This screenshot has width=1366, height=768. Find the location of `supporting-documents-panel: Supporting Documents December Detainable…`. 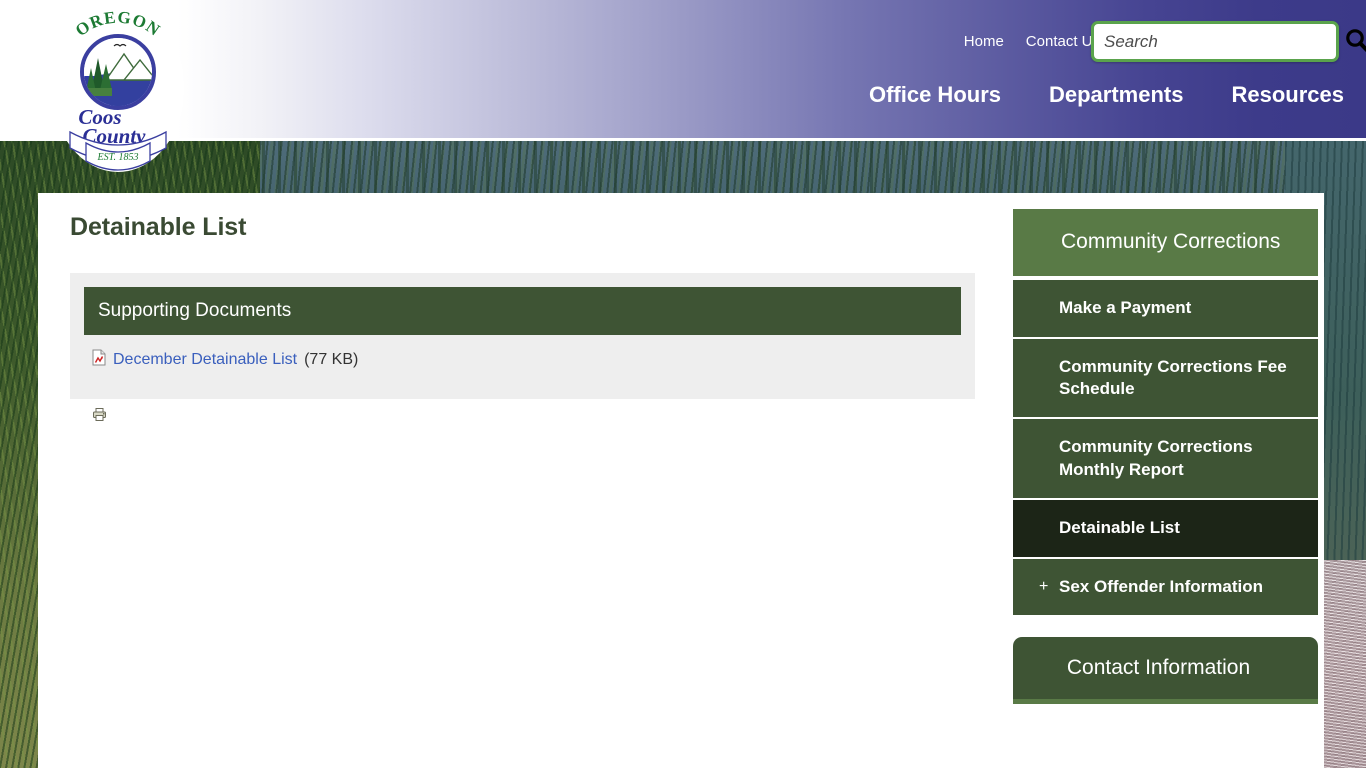

supporting-documents-panel: Supporting Documents December Detainable… is located at coordinates (522, 336).